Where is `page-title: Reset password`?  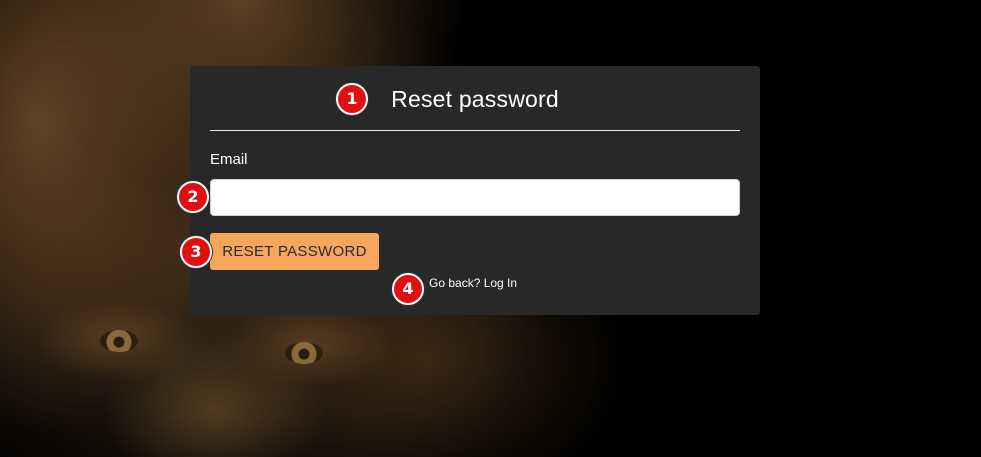
page-title: Reset password is located at coordinates (475, 99).